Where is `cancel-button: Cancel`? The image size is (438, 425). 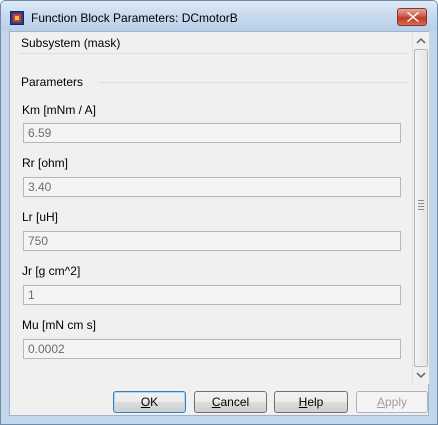 cancel-button: Cancel is located at coordinates (230, 402).